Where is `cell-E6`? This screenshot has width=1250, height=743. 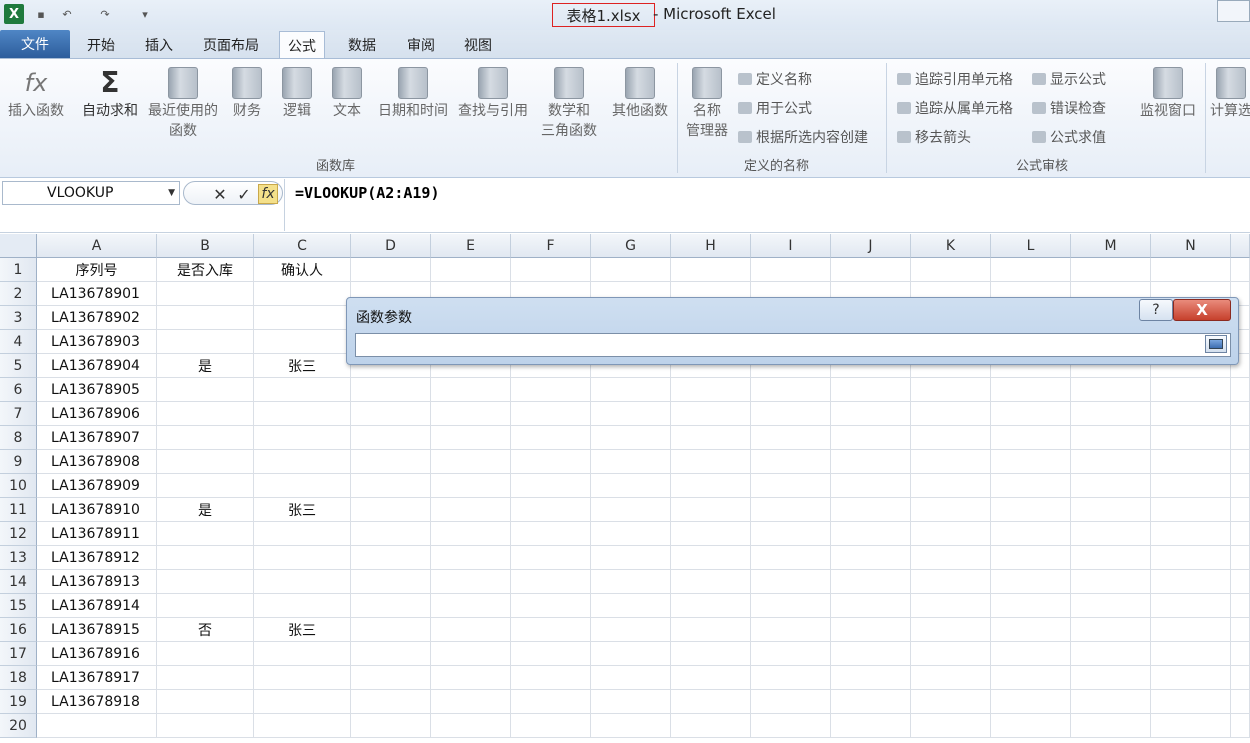
cell-E6 is located at coordinates (471, 390).